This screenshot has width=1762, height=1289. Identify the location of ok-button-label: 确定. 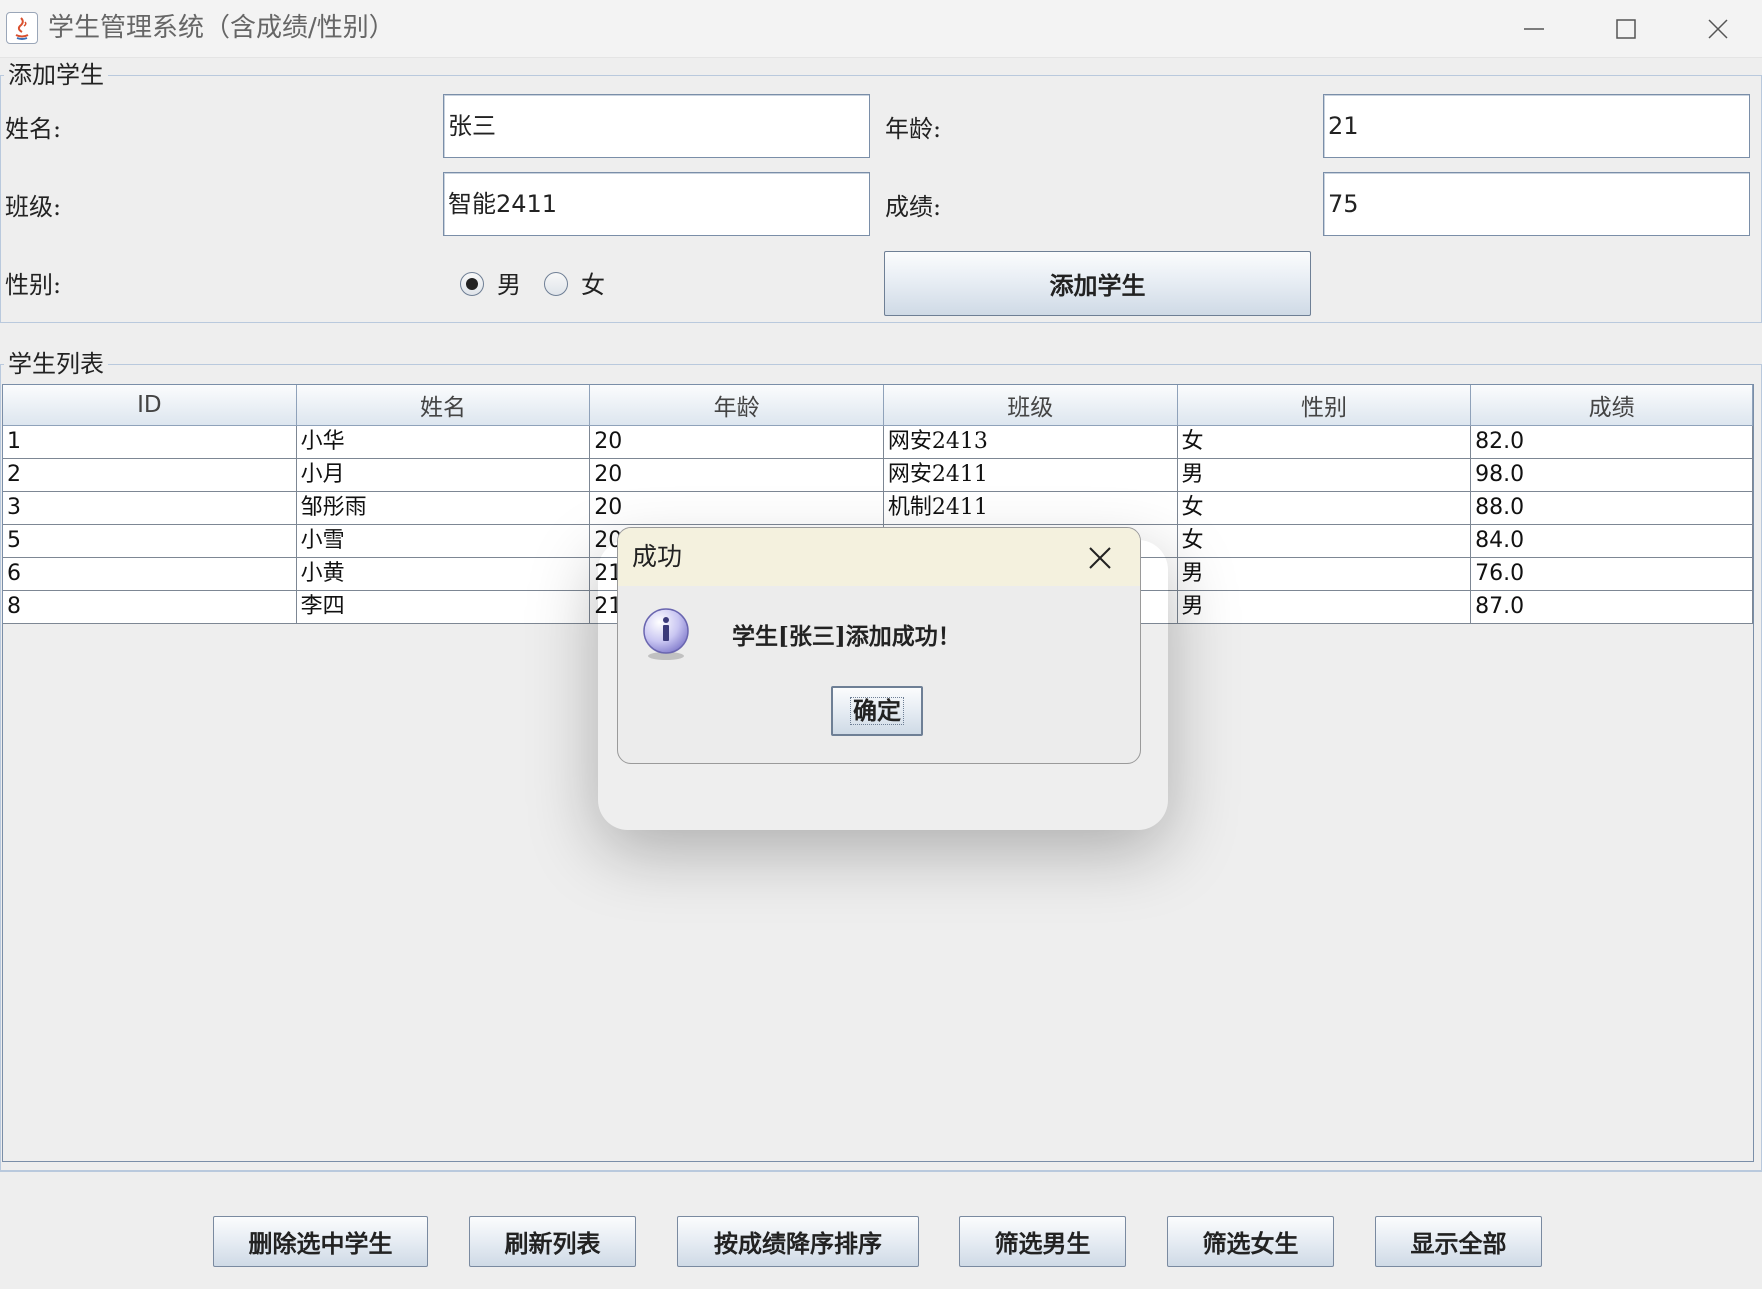
(877, 711).